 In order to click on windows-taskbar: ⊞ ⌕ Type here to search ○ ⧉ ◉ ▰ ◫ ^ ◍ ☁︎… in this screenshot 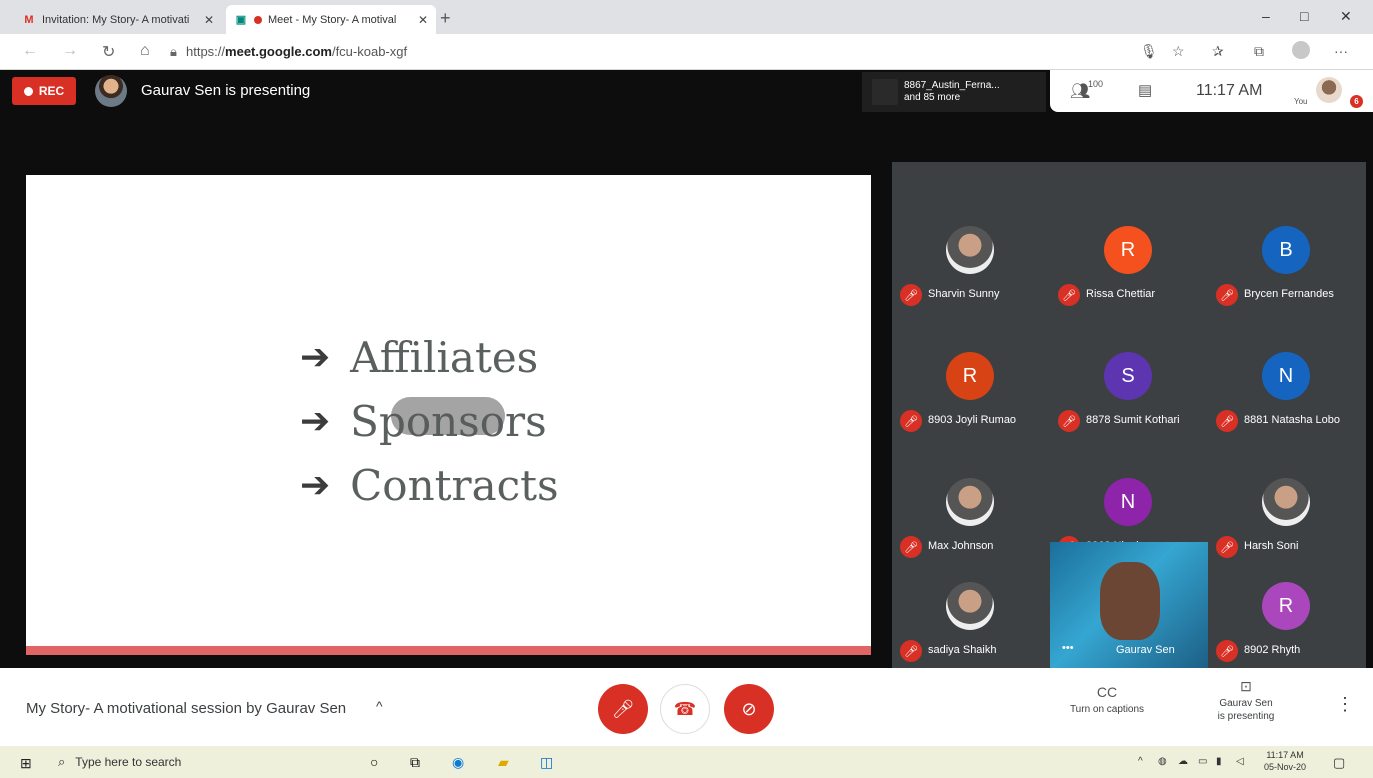, I will do `click(686, 762)`.